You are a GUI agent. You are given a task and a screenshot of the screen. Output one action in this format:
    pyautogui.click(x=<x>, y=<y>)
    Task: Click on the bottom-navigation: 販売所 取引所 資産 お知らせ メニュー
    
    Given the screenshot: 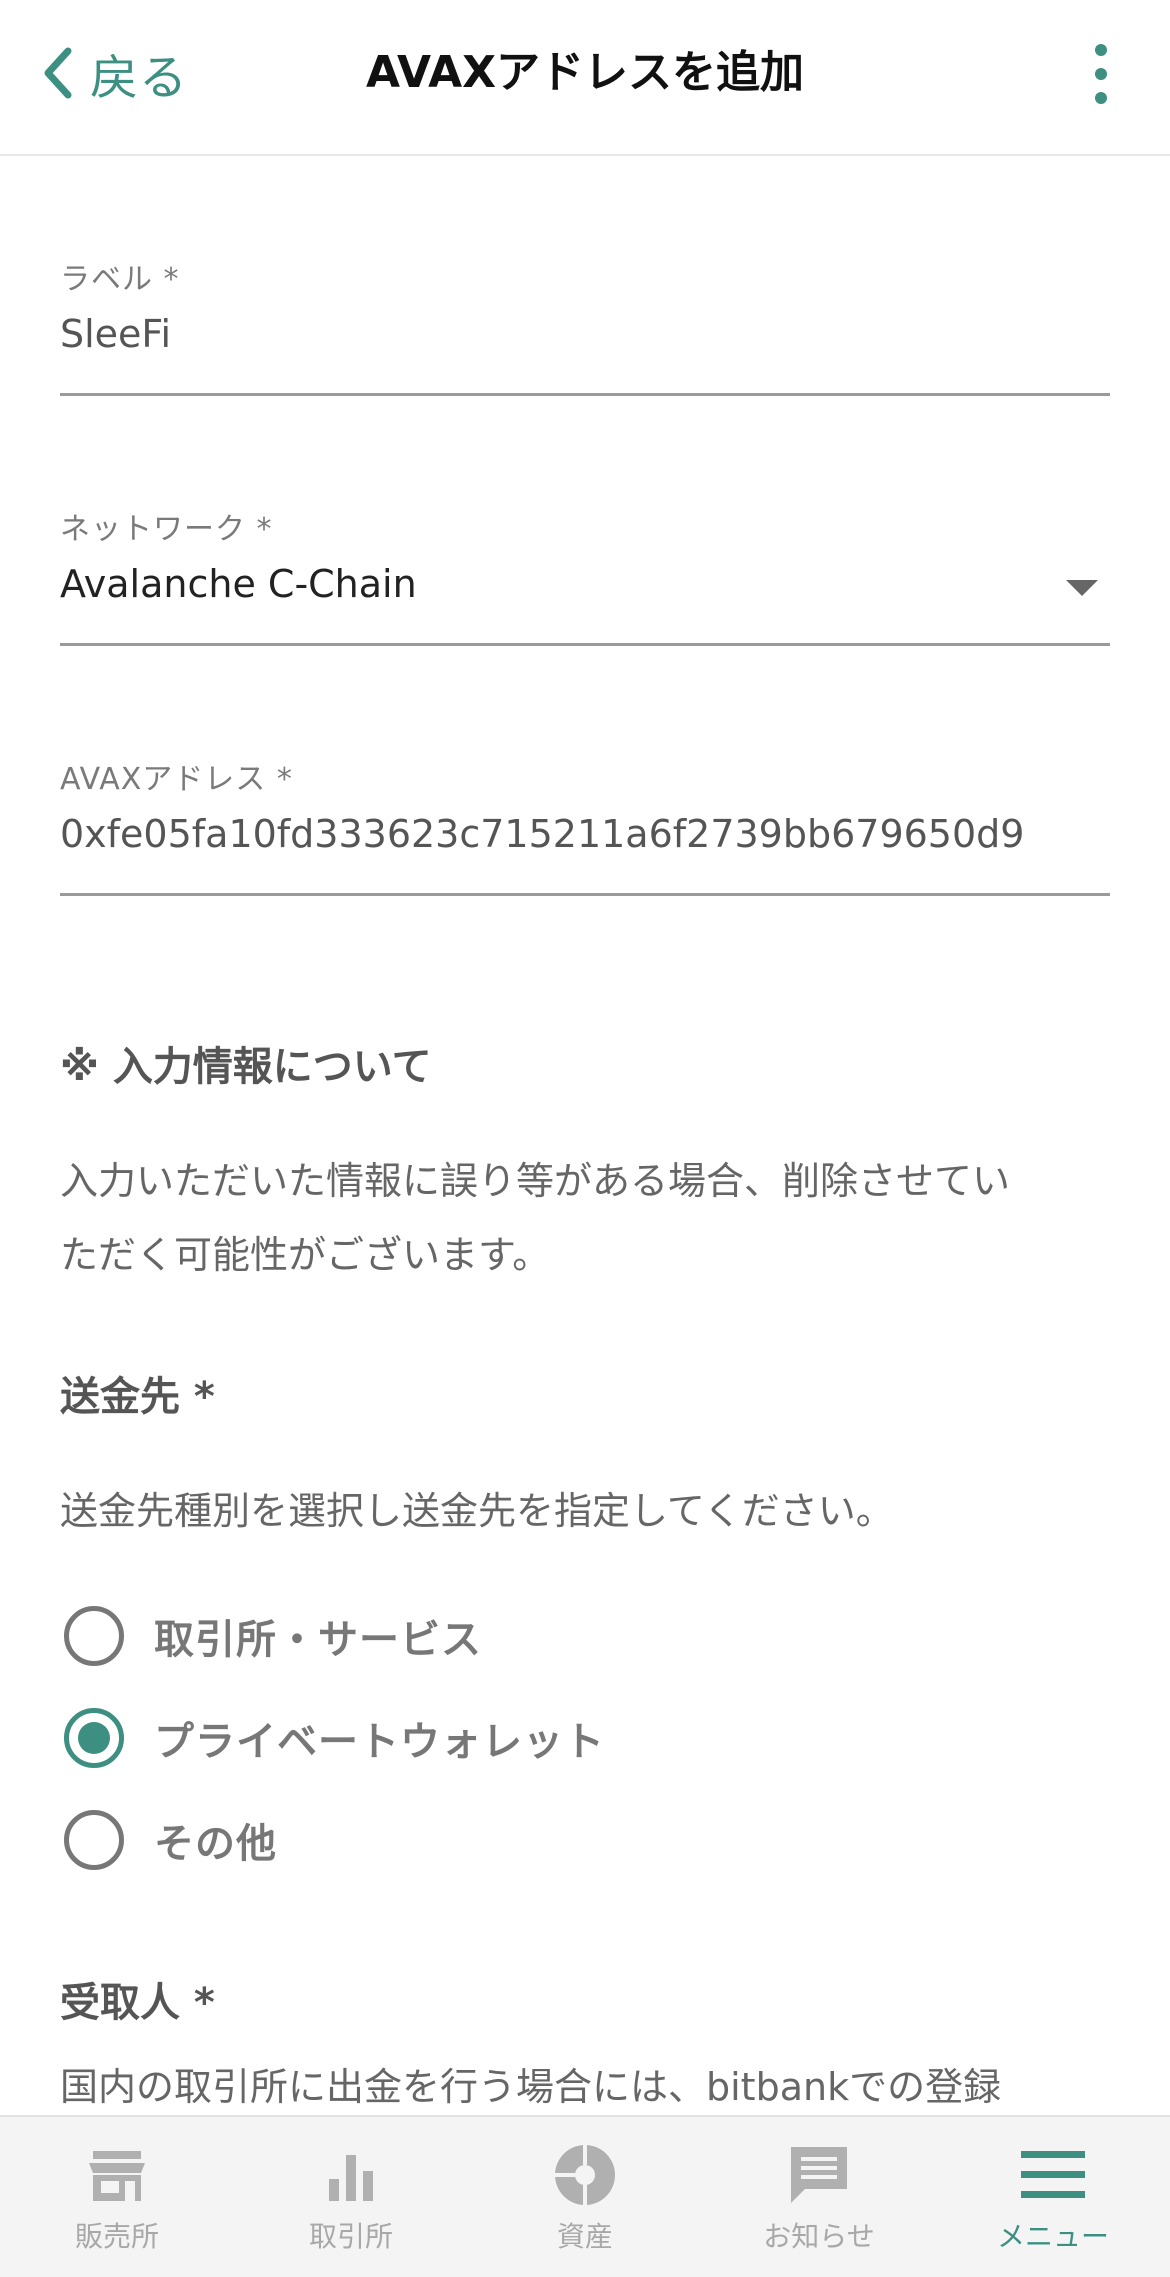 What is the action you would take?
    pyautogui.click(x=585, y=2196)
    